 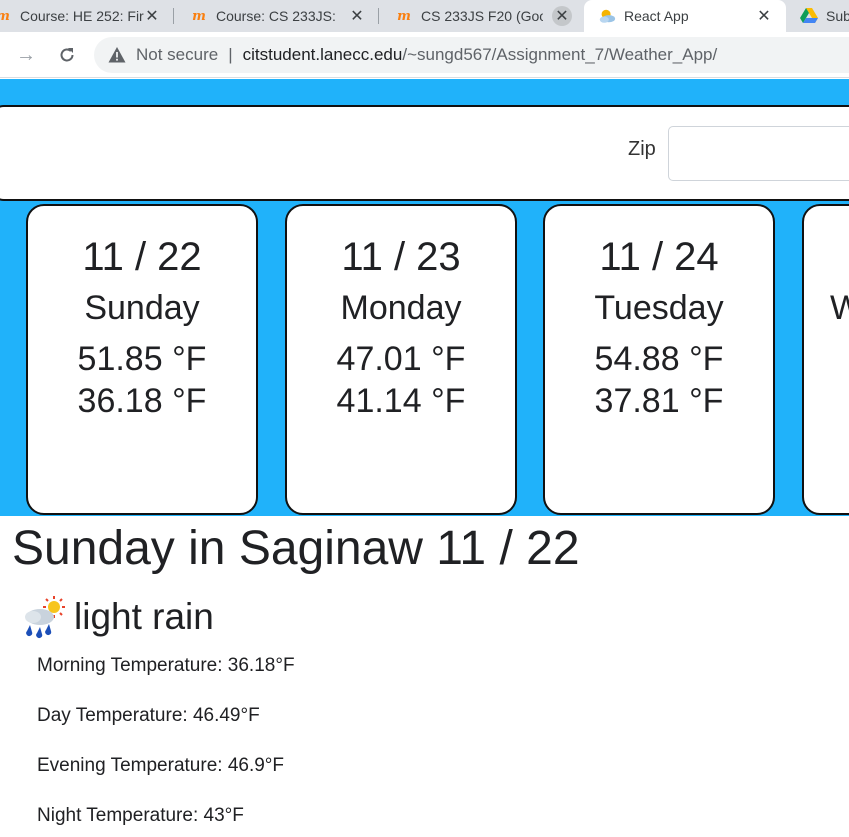 I want to click on evening-temperature: Evening Temperature: 46.9°F, so click(x=160, y=765).